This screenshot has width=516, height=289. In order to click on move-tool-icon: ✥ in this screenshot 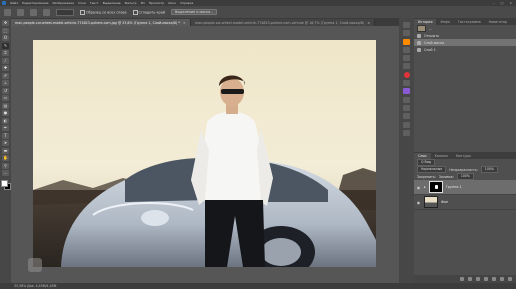, I will do `click(5, 23)`.